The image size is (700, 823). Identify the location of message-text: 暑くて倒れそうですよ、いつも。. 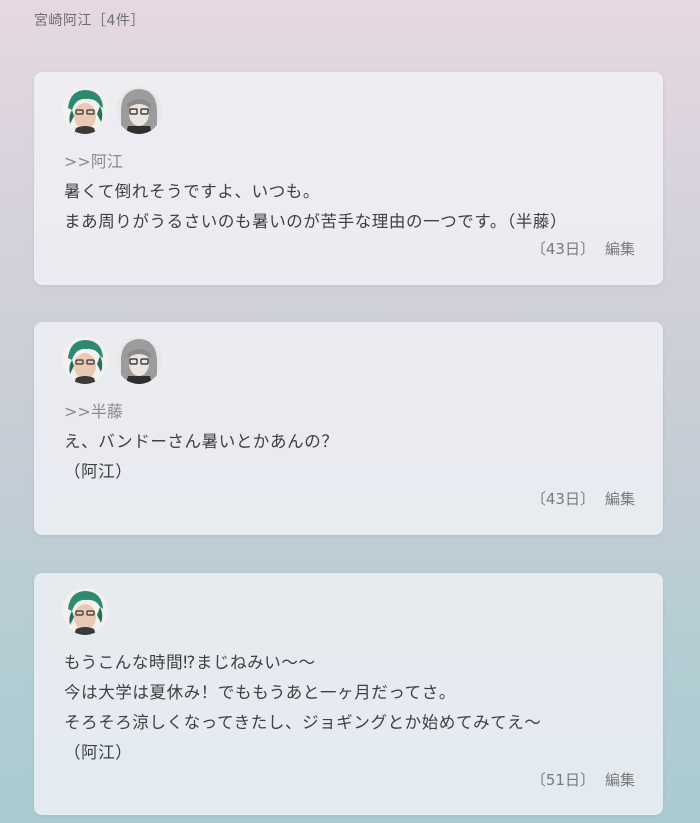
(192, 191).